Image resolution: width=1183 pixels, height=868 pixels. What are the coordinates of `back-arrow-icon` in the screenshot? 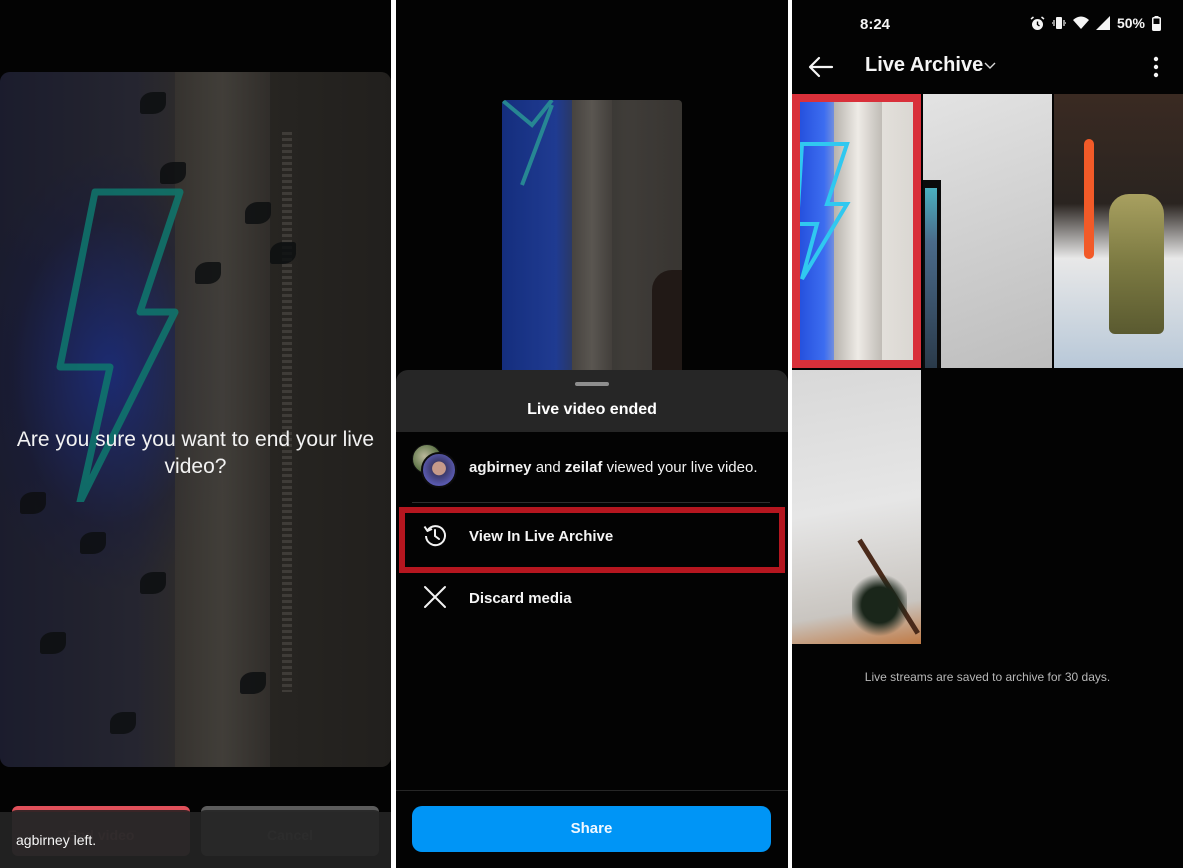 It's located at (821, 67).